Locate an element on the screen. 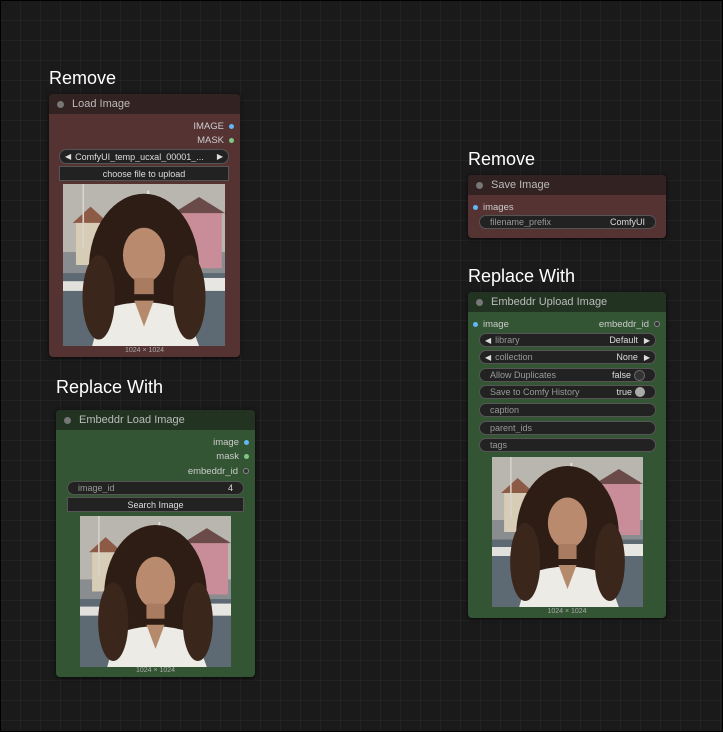 This screenshot has width=723, height=732. field-label: filename_prefix is located at coordinates (521, 222).